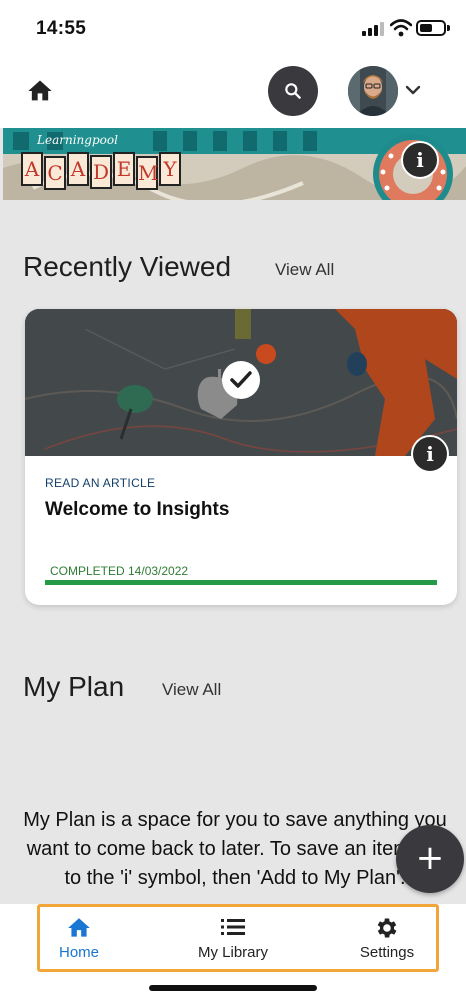  I want to click on academy-banner: Learningpool A C A D E M Y i, so click(234, 164).